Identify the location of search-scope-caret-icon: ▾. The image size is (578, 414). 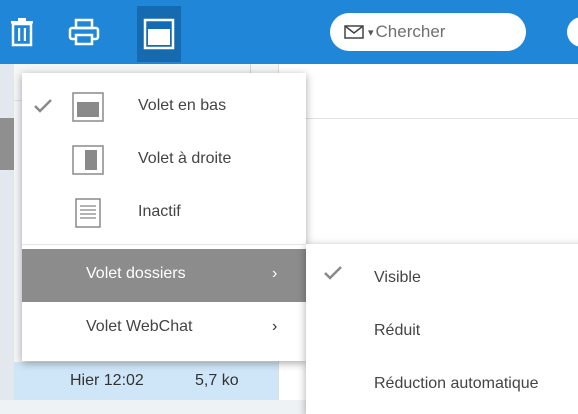
(371, 32).